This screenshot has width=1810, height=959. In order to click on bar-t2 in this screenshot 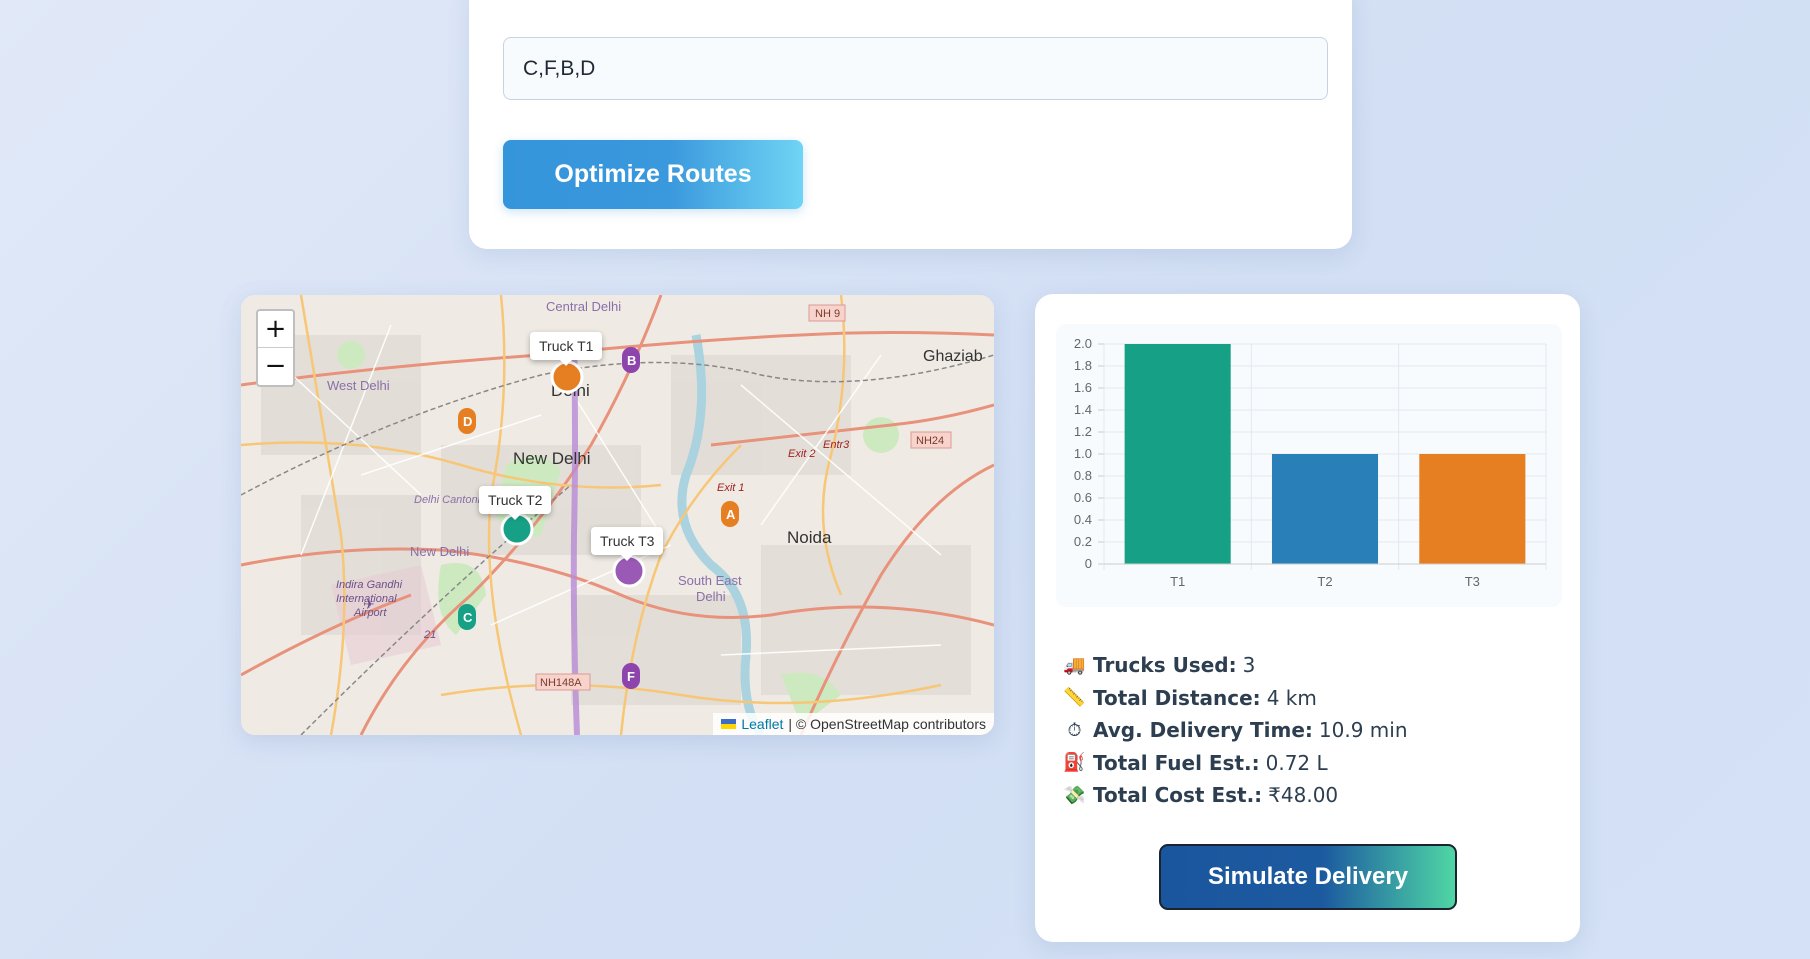, I will do `click(1325, 509)`.